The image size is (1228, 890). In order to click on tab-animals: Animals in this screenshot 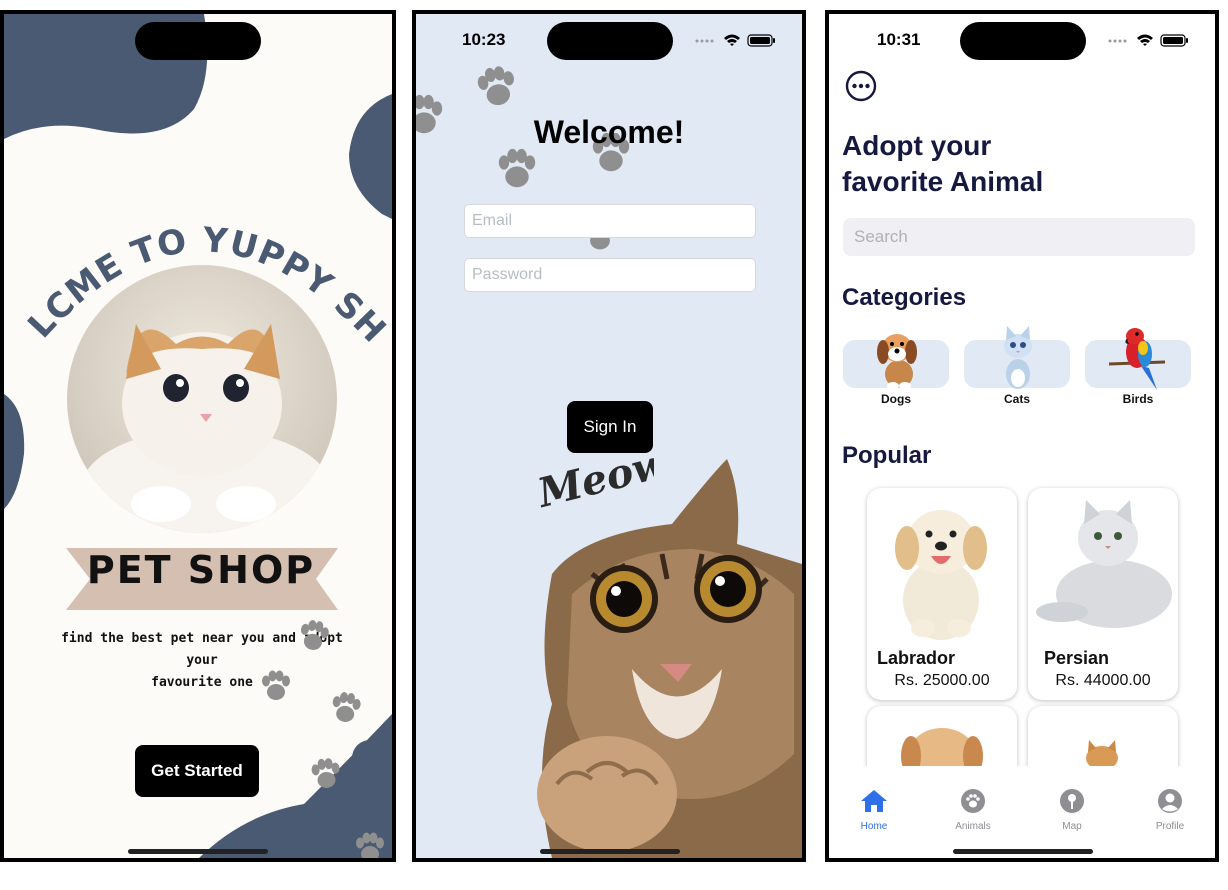, I will do `click(973, 810)`.